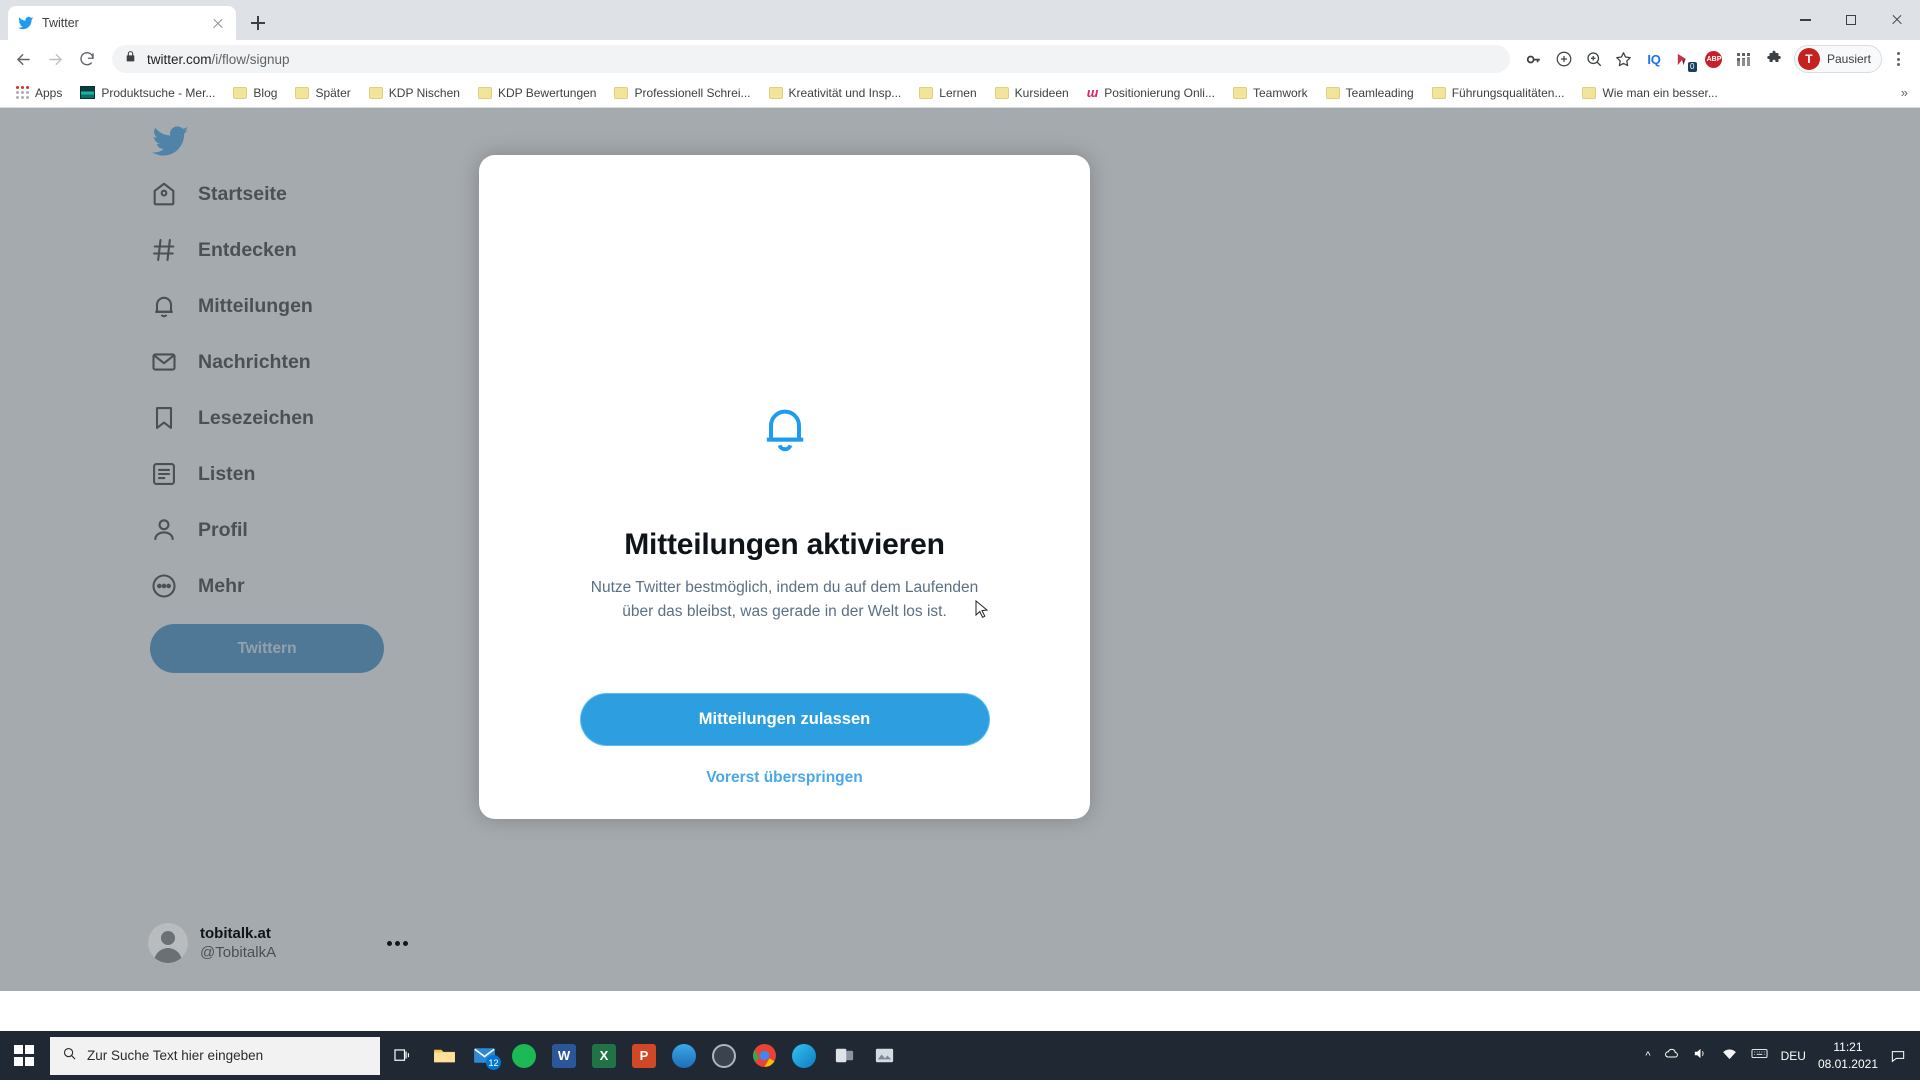 The height and width of the screenshot is (1080, 1920). What do you see at coordinates (960, 20) in the screenshot?
I see `tab-strip: Twitter` at bounding box center [960, 20].